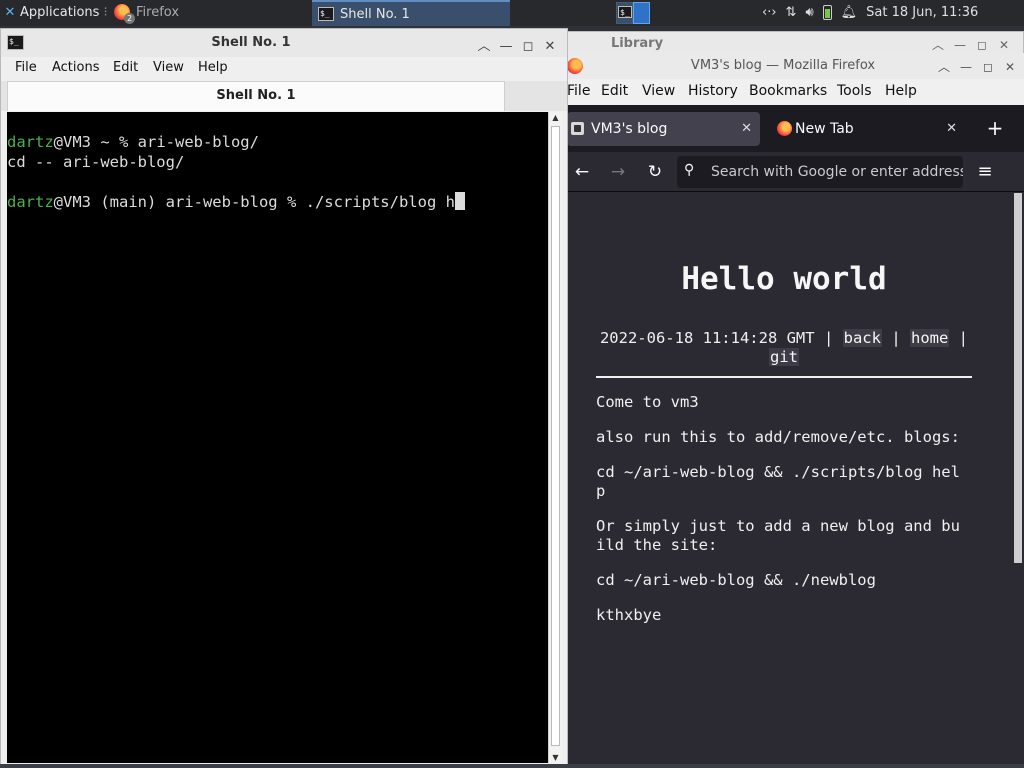  What do you see at coordinates (256, 96) in the screenshot?
I see `tab-shell-1: Shell No. 1` at bounding box center [256, 96].